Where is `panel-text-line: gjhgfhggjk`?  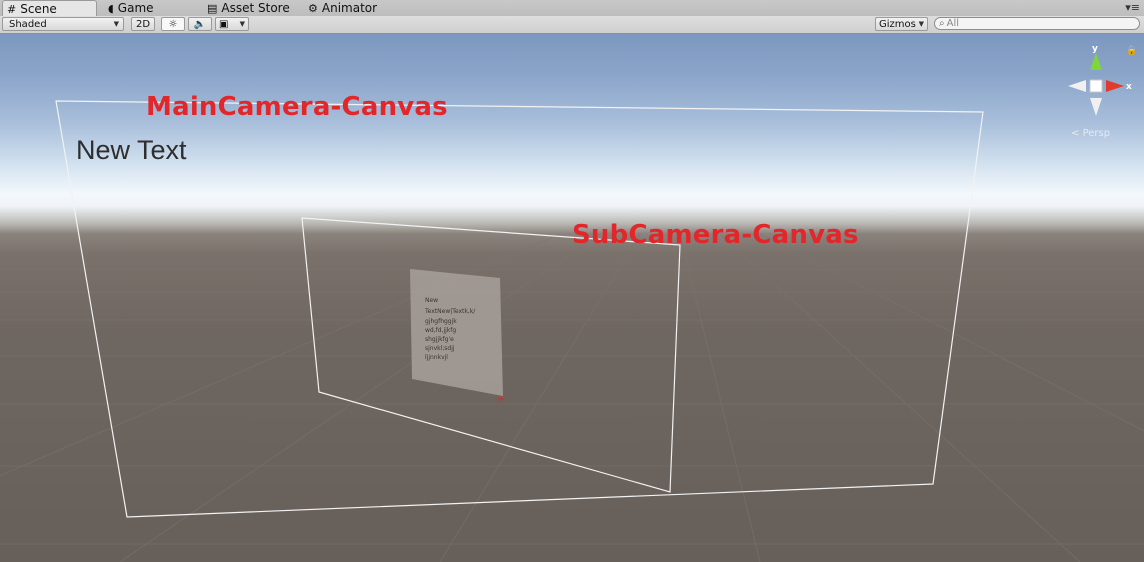 panel-text-line: gjhgfhggjk is located at coordinates (441, 321).